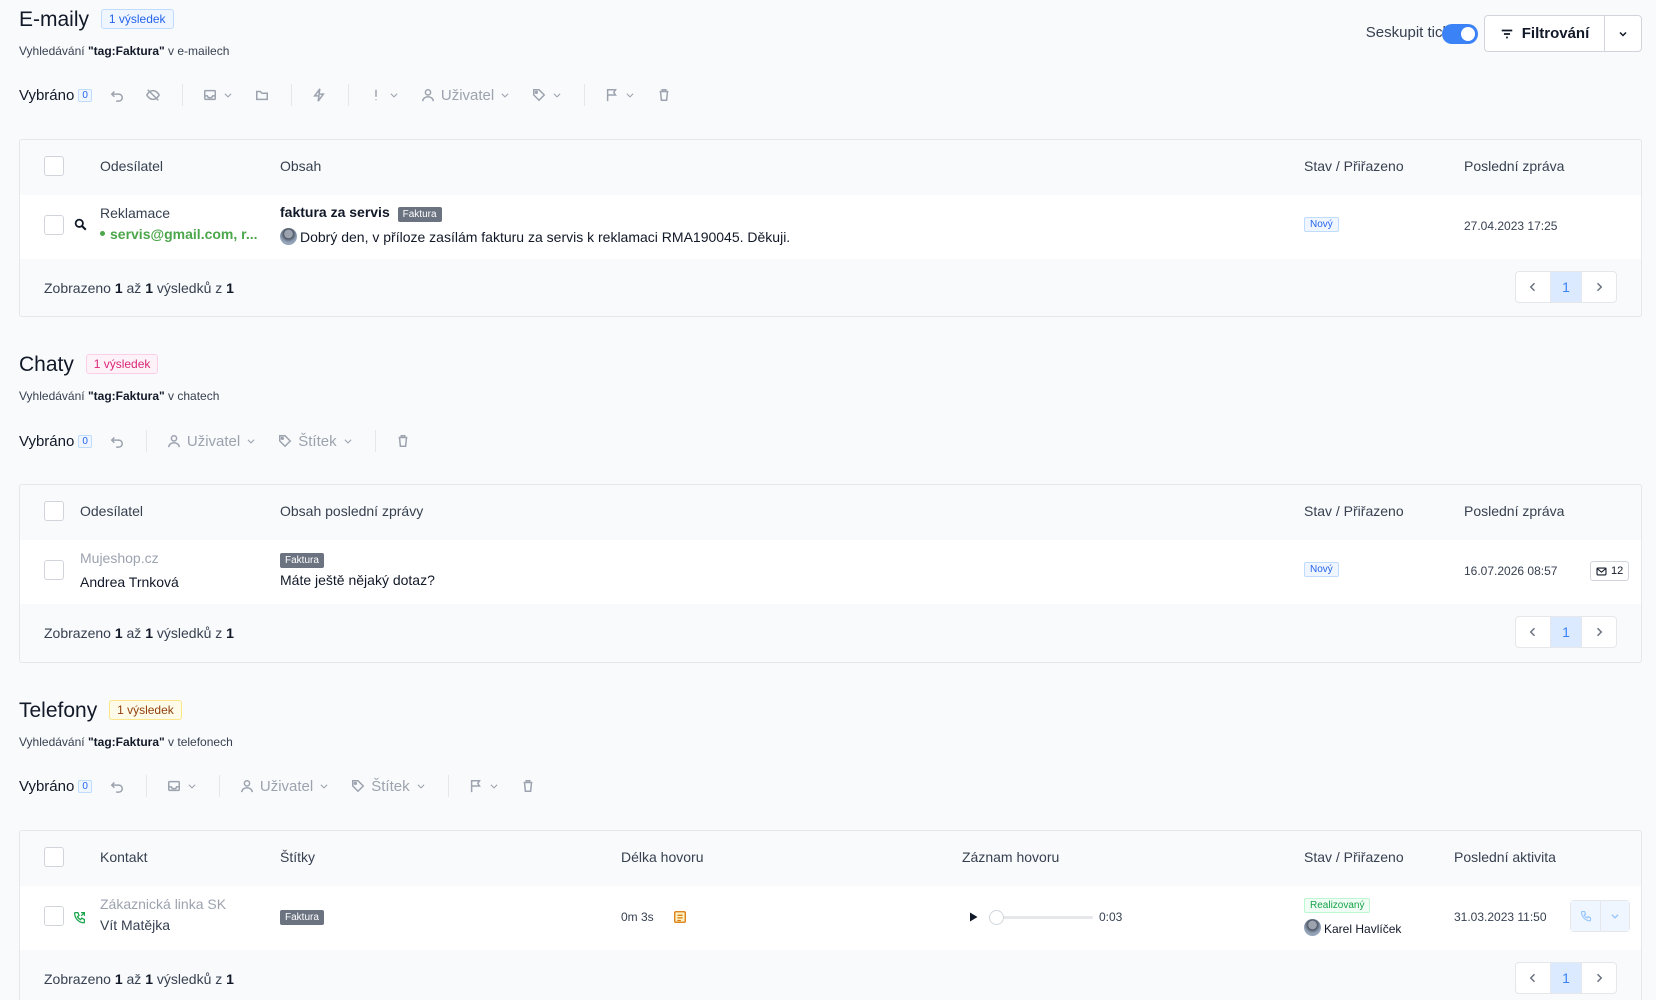 Image resolution: width=1656 pixels, height=1000 pixels. I want to click on tag-button, so click(547, 95).